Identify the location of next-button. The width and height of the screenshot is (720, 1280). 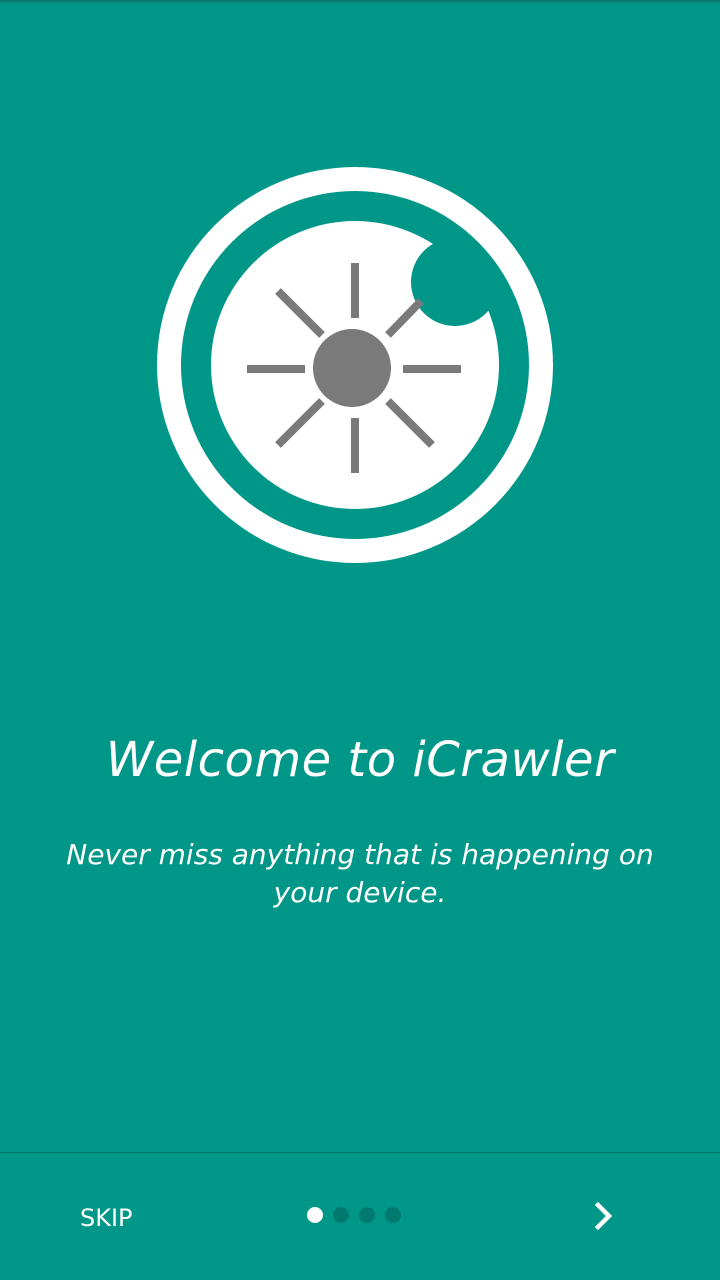
(604, 1216).